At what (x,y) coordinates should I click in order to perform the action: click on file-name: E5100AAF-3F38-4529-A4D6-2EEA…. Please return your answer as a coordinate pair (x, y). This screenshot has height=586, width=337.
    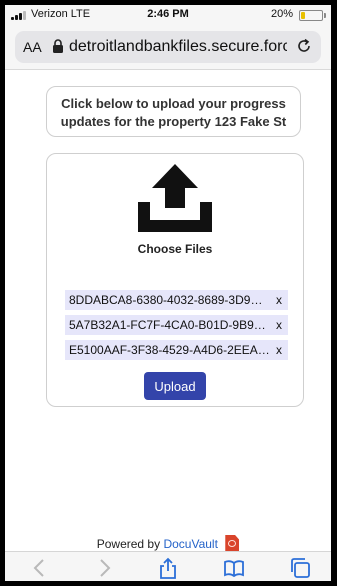
    Looking at the image, I should click on (169, 350).